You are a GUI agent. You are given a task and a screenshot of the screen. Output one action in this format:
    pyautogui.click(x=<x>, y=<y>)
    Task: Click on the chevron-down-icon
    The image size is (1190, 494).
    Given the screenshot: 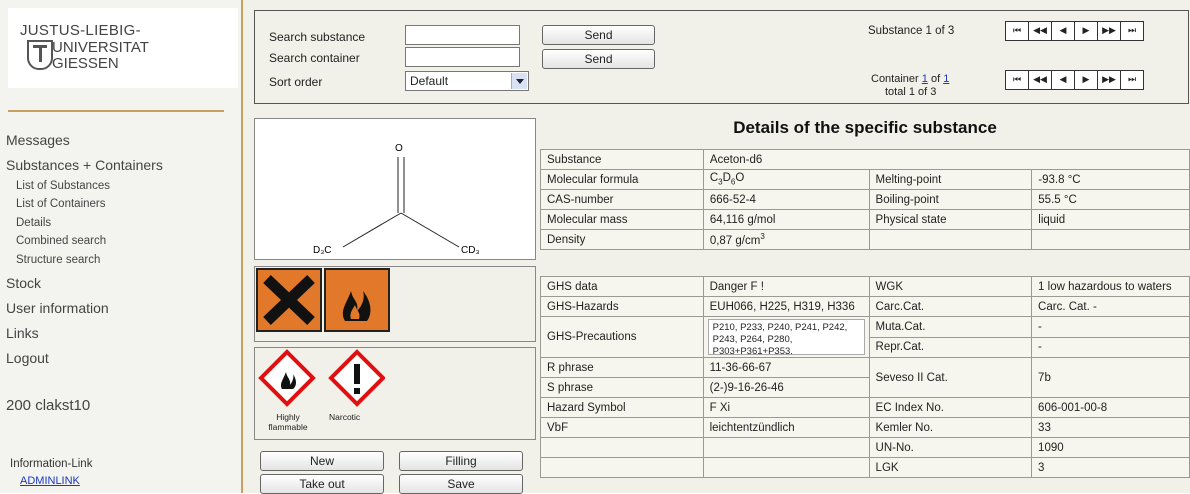 What is the action you would take?
    pyautogui.click(x=519, y=81)
    